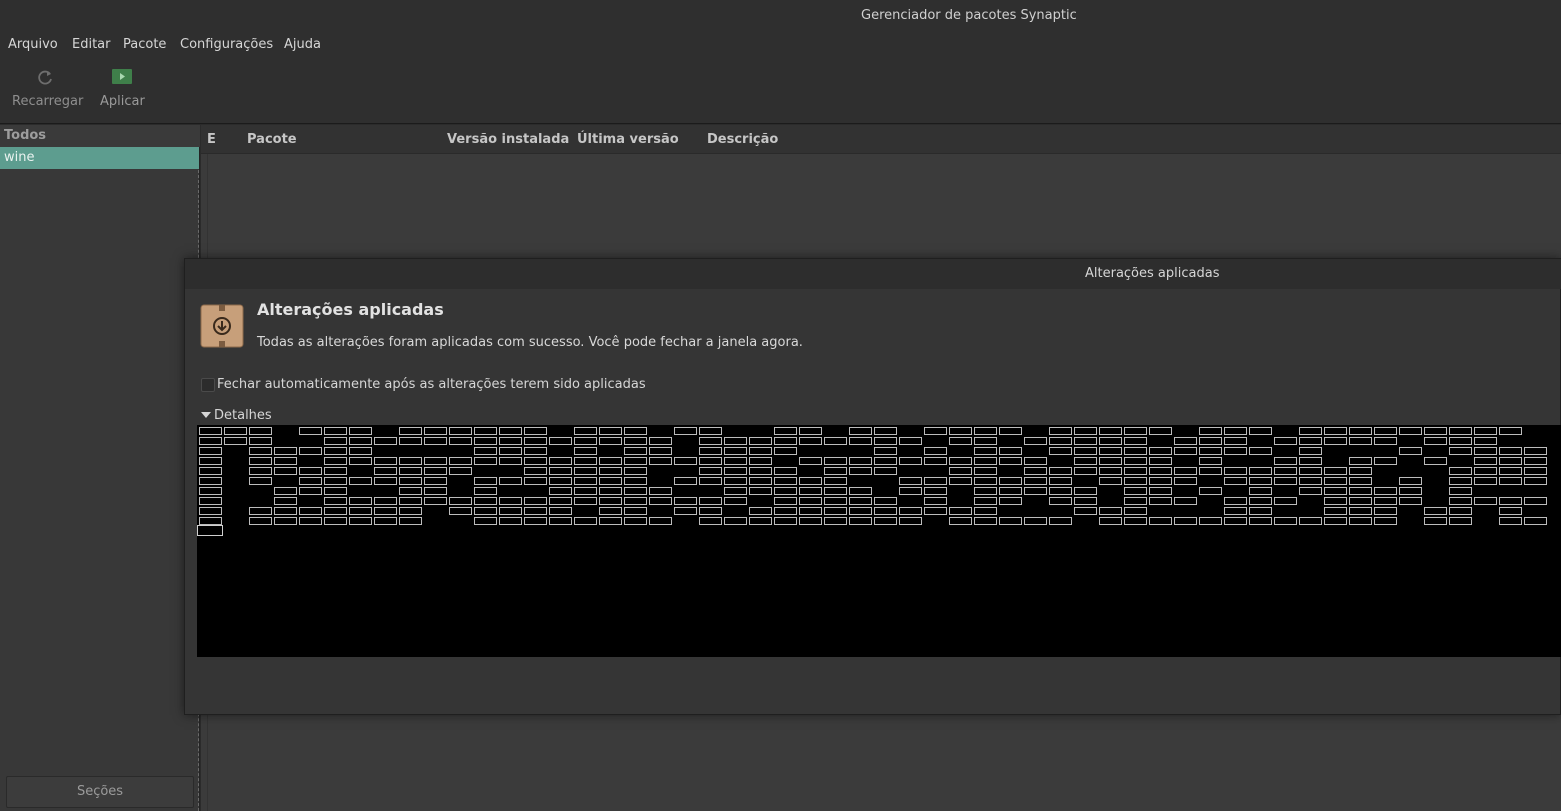 The width and height of the screenshot is (1561, 811). What do you see at coordinates (742, 139) in the screenshot?
I see `column-description: Descrição` at bounding box center [742, 139].